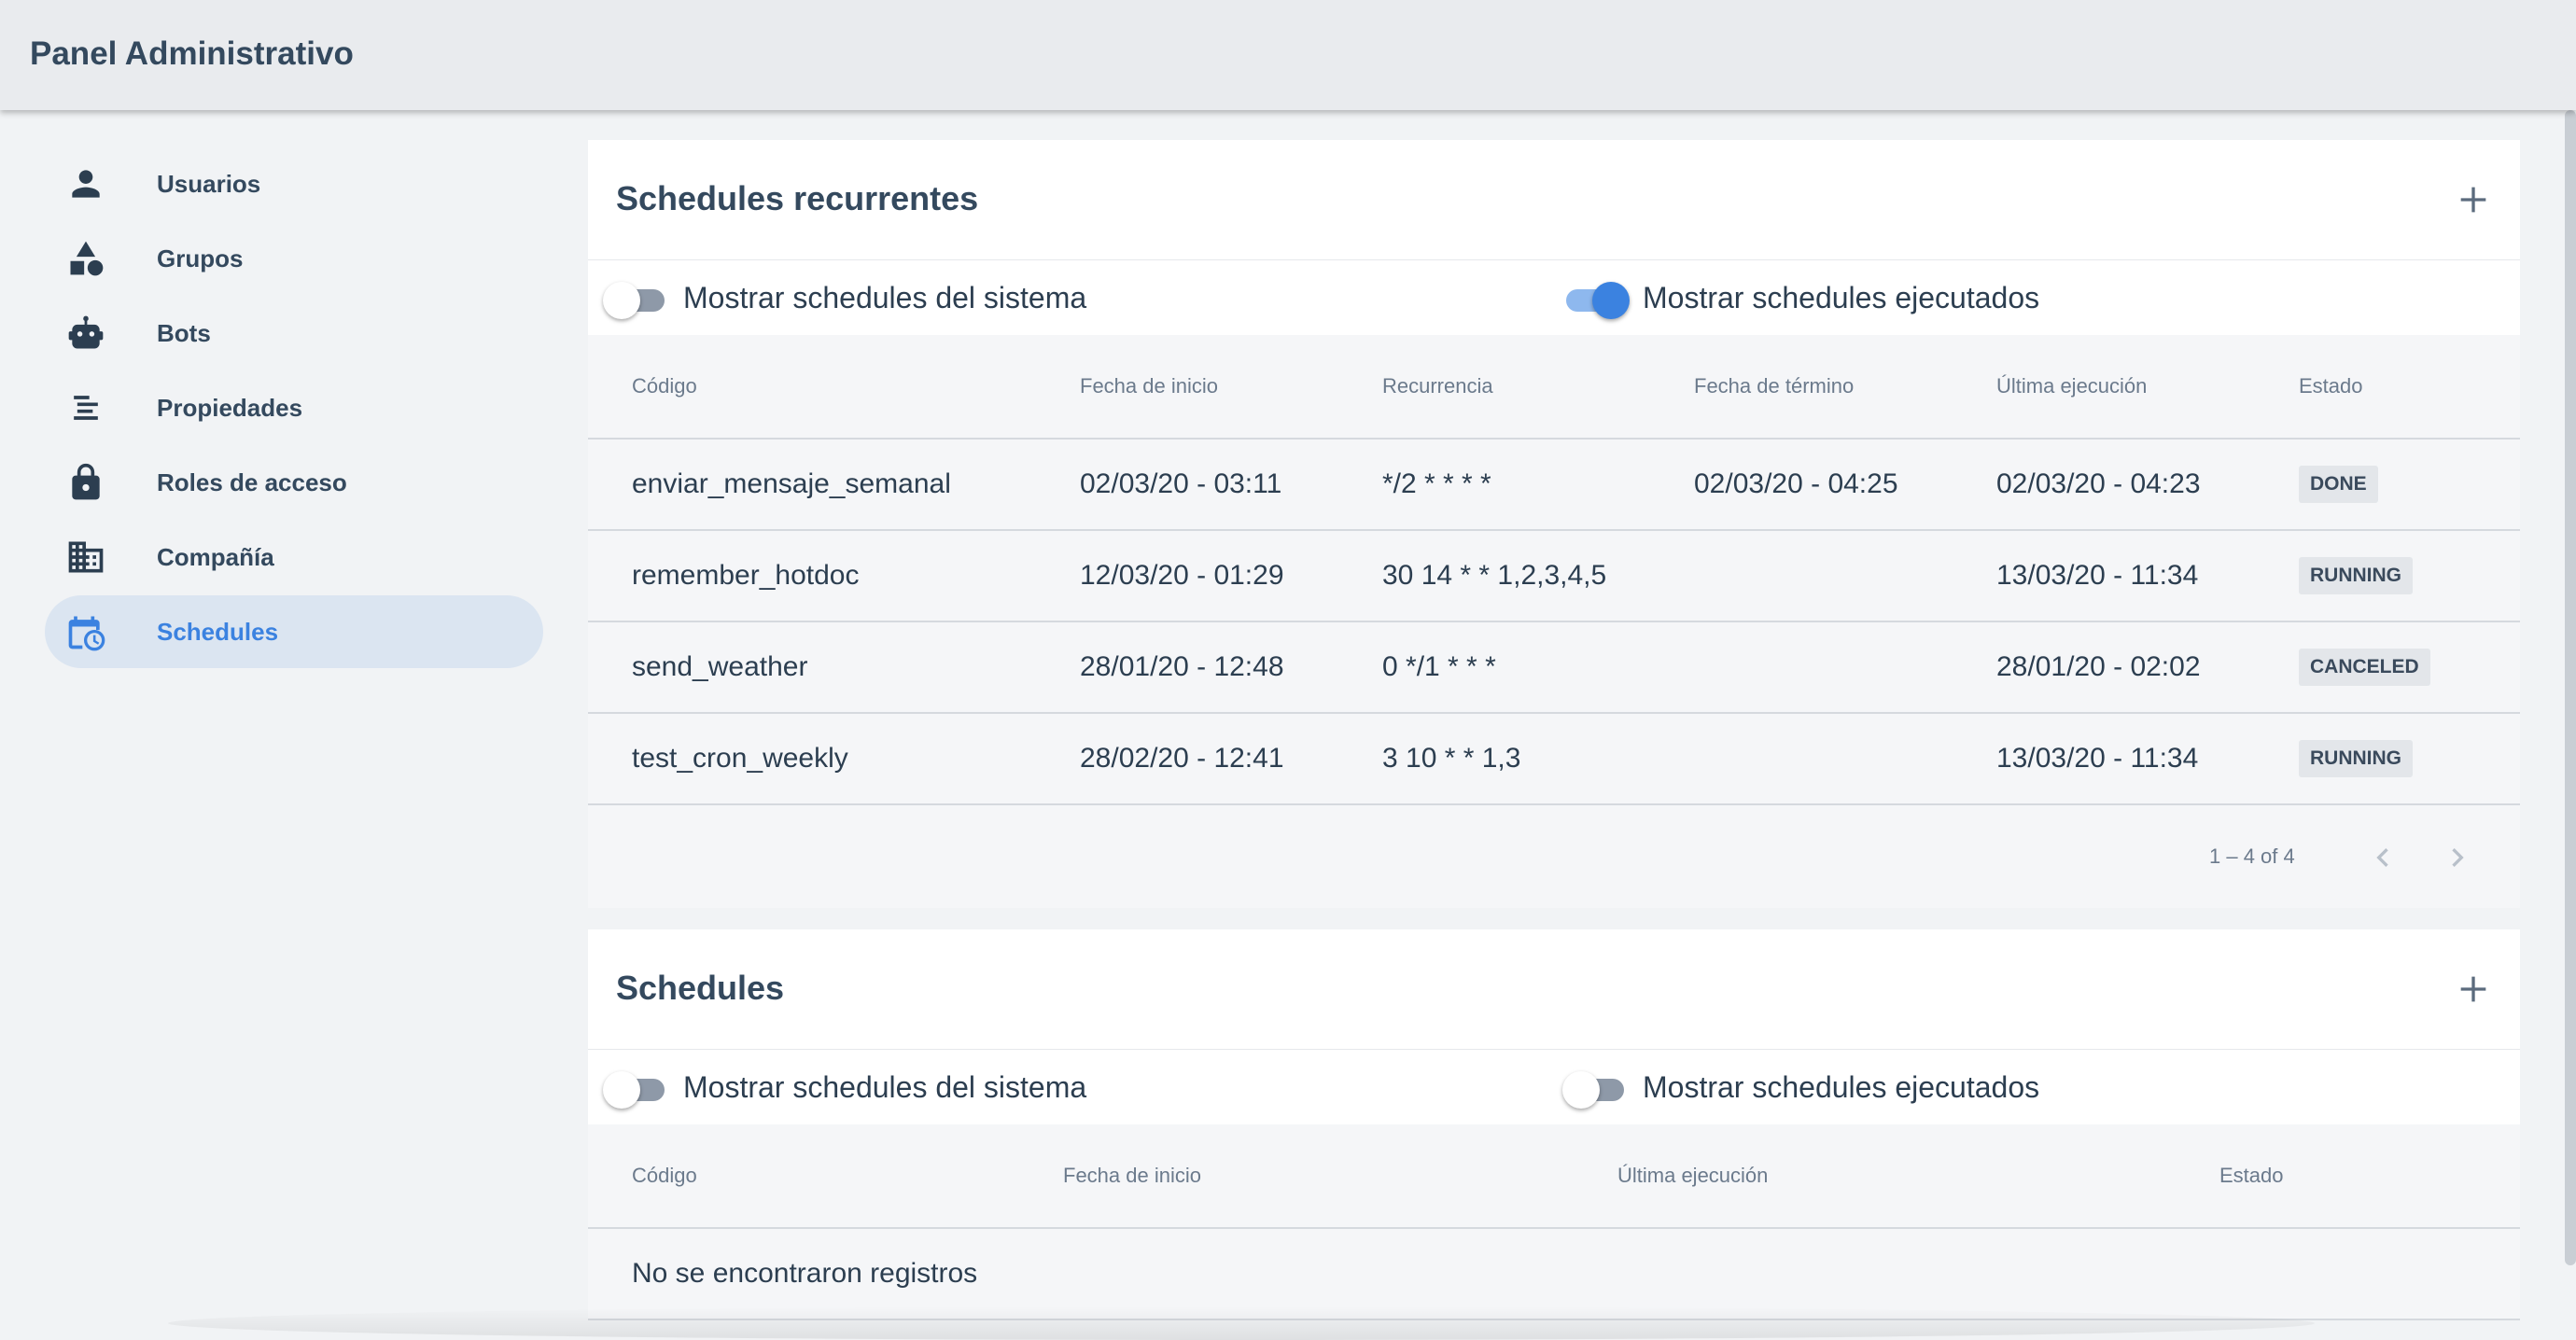  Describe the element at coordinates (2382, 857) in the screenshot. I see `chevron-left-icon` at that location.